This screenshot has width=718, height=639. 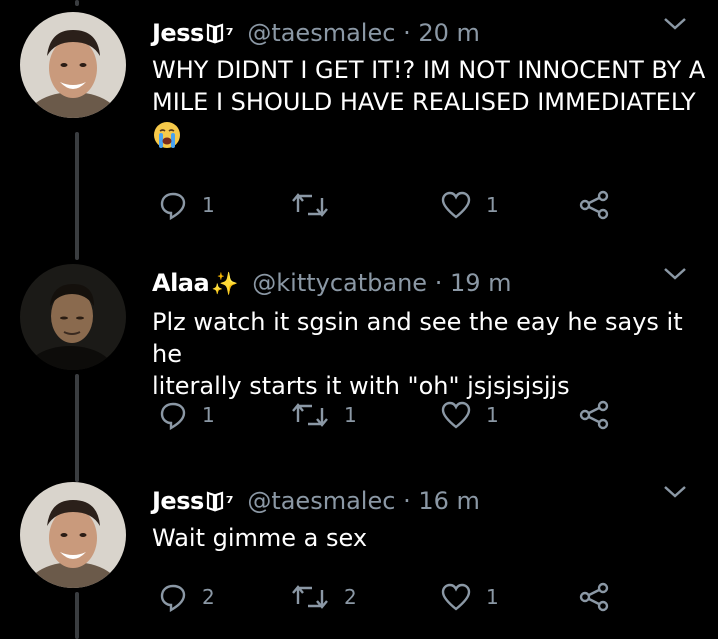 I want to click on timestamp: 16 m, so click(x=449, y=501).